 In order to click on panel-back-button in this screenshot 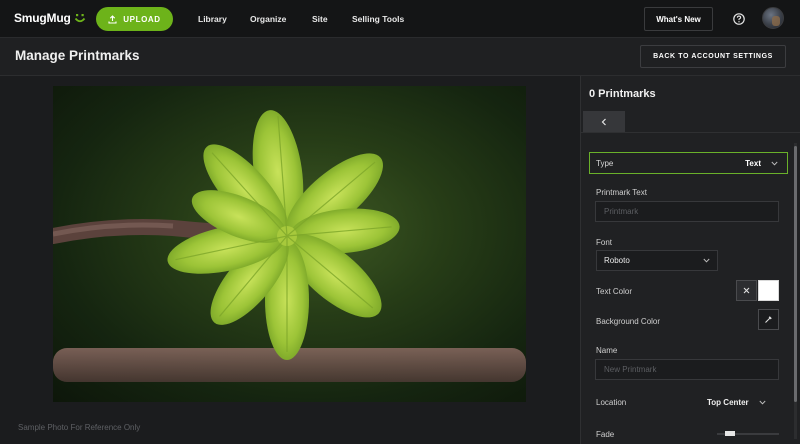, I will do `click(604, 121)`.